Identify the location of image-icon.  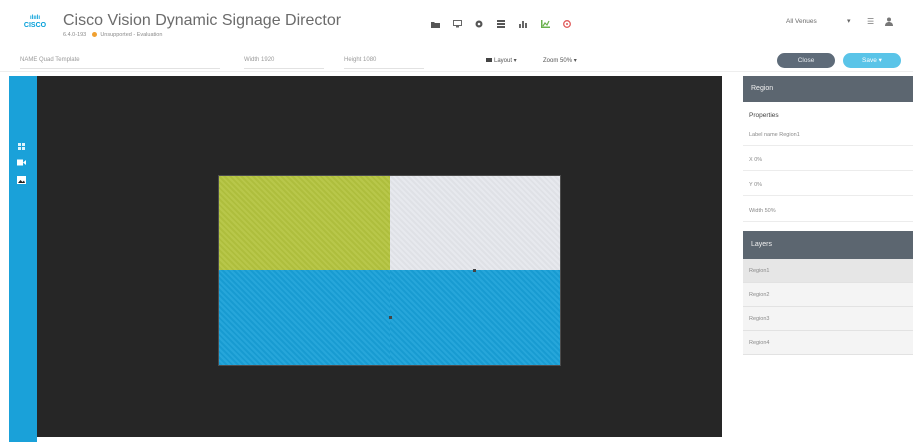
(21, 180).